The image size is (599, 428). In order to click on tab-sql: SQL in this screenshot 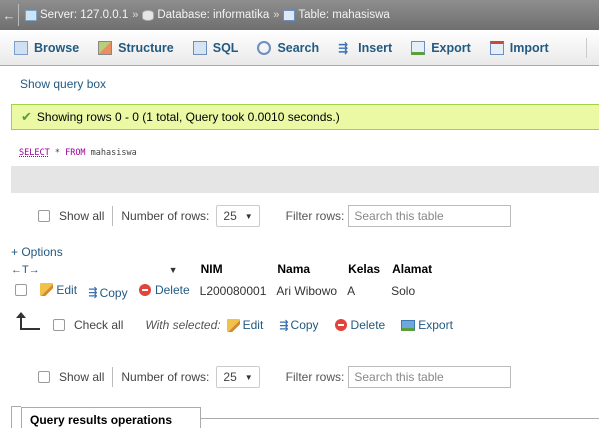, I will do `click(215, 47)`.